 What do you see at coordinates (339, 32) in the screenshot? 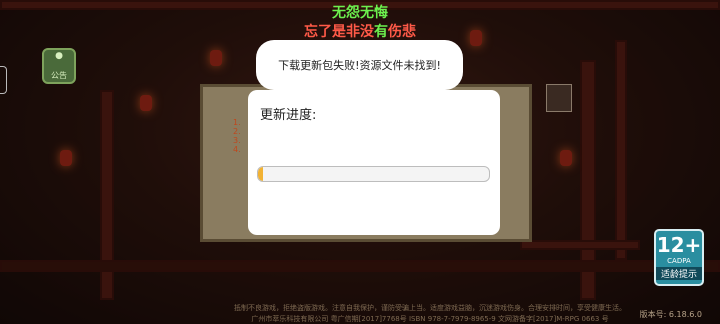
I see `header-line2-part1: 忘了是非没` at bounding box center [339, 32].